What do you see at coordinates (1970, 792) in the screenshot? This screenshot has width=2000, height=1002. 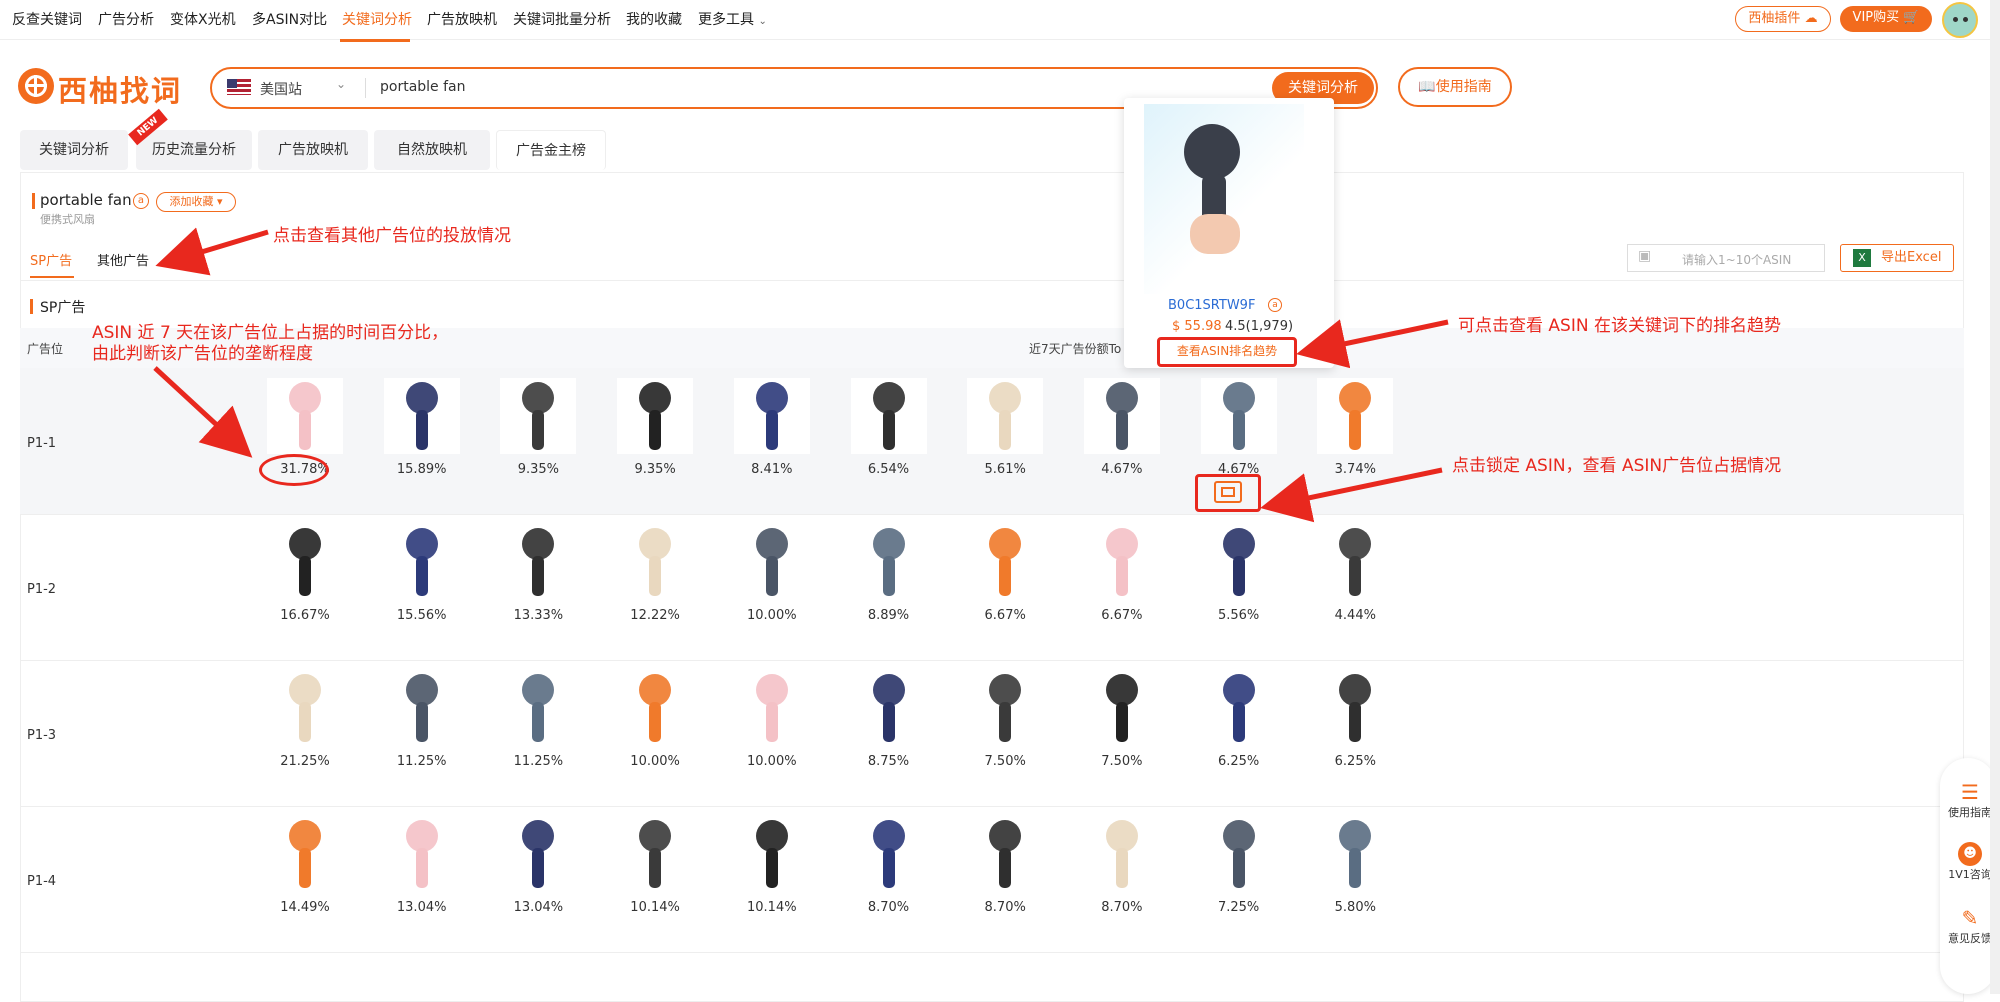 I see `book-icon: ☰` at bounding box center [1970, 792].